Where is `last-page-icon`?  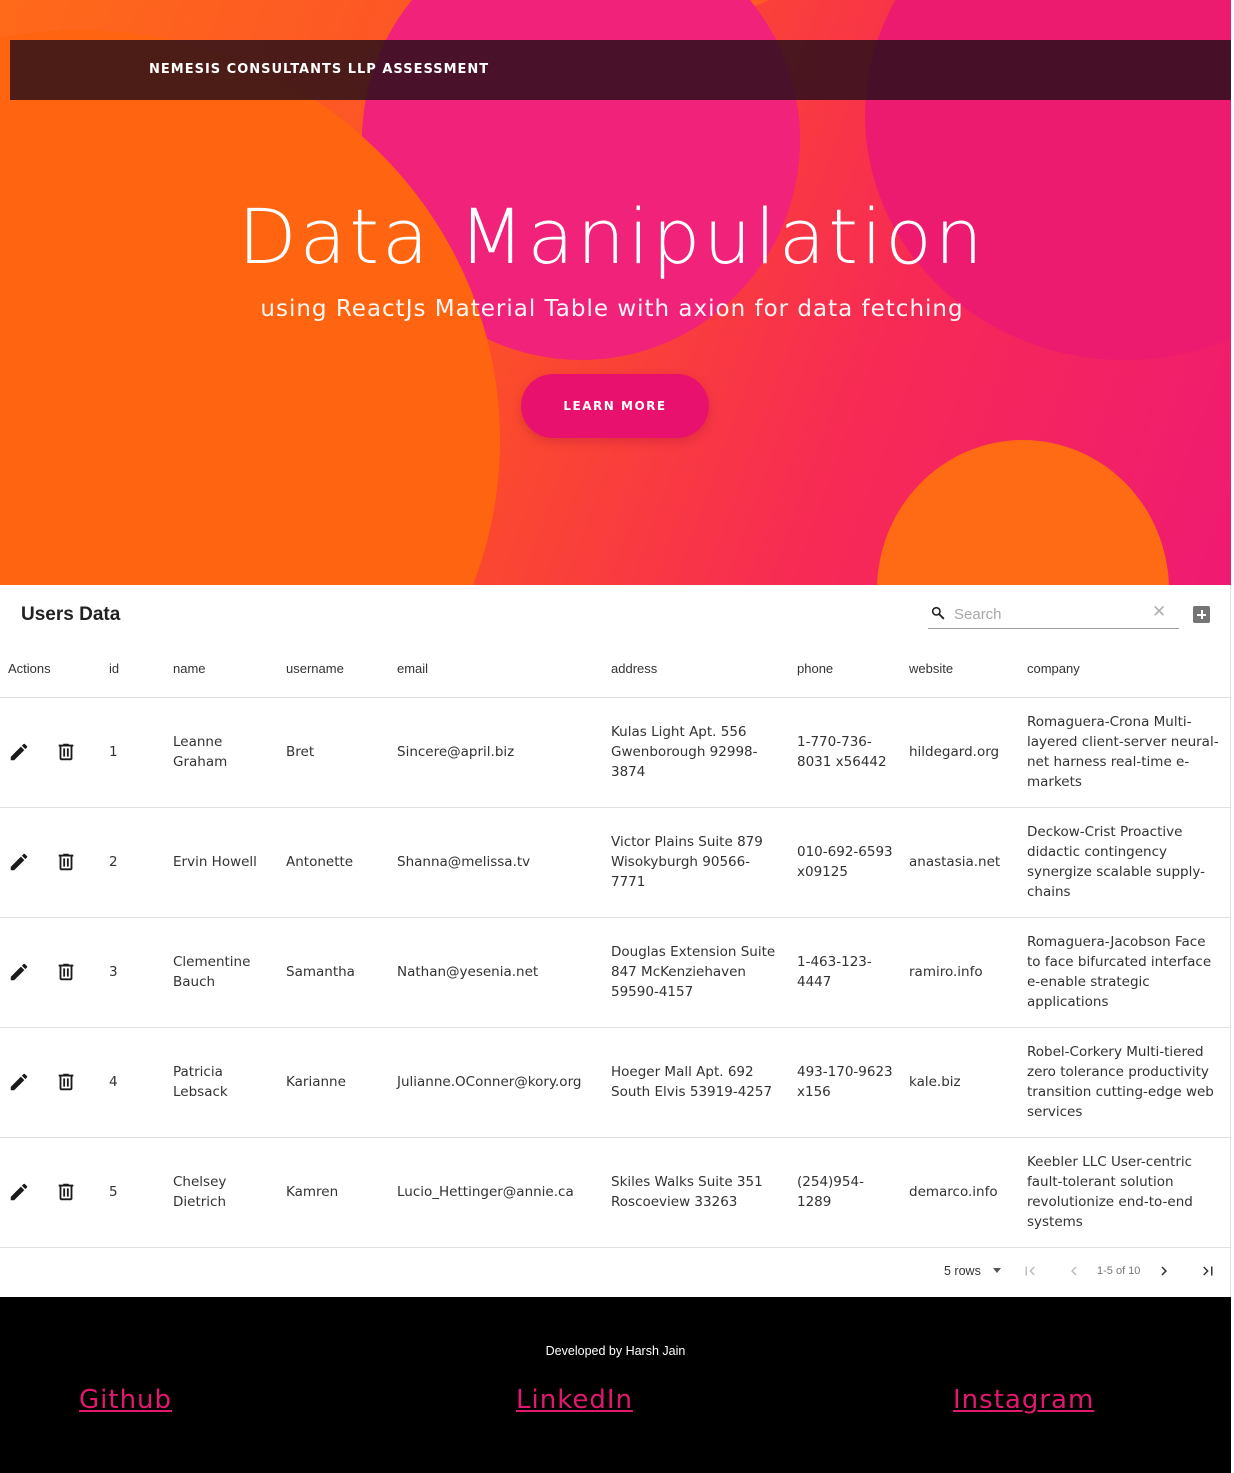
last-page-icon is located at coordinates (1208, 1271).